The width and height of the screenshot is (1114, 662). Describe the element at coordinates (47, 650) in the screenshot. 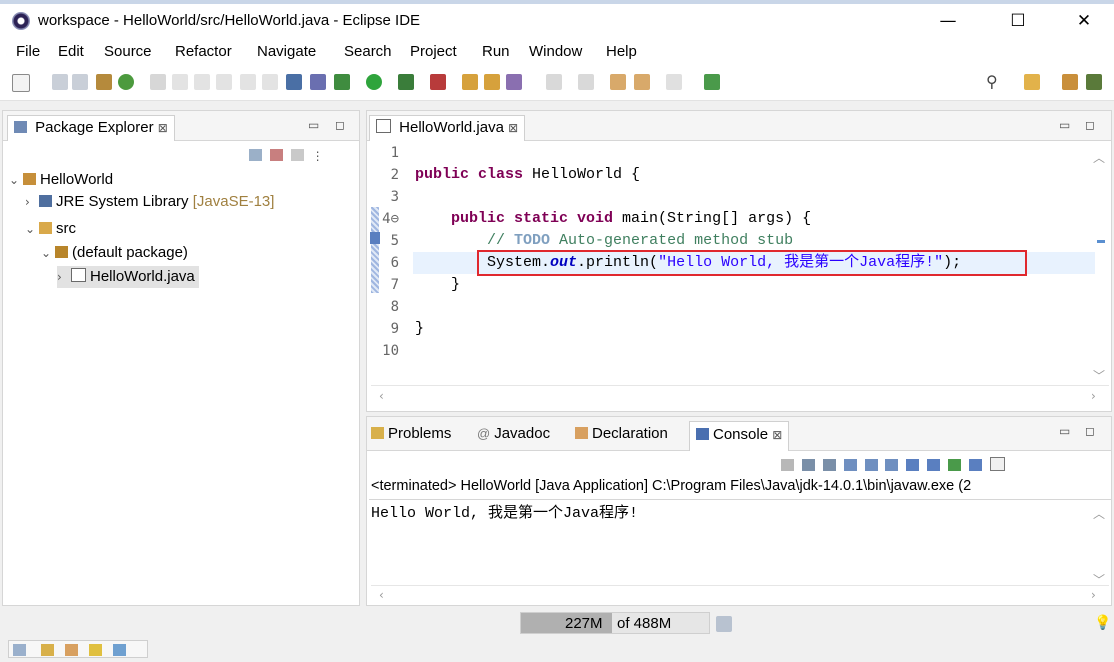

I see `problems-view-icon` at that location.